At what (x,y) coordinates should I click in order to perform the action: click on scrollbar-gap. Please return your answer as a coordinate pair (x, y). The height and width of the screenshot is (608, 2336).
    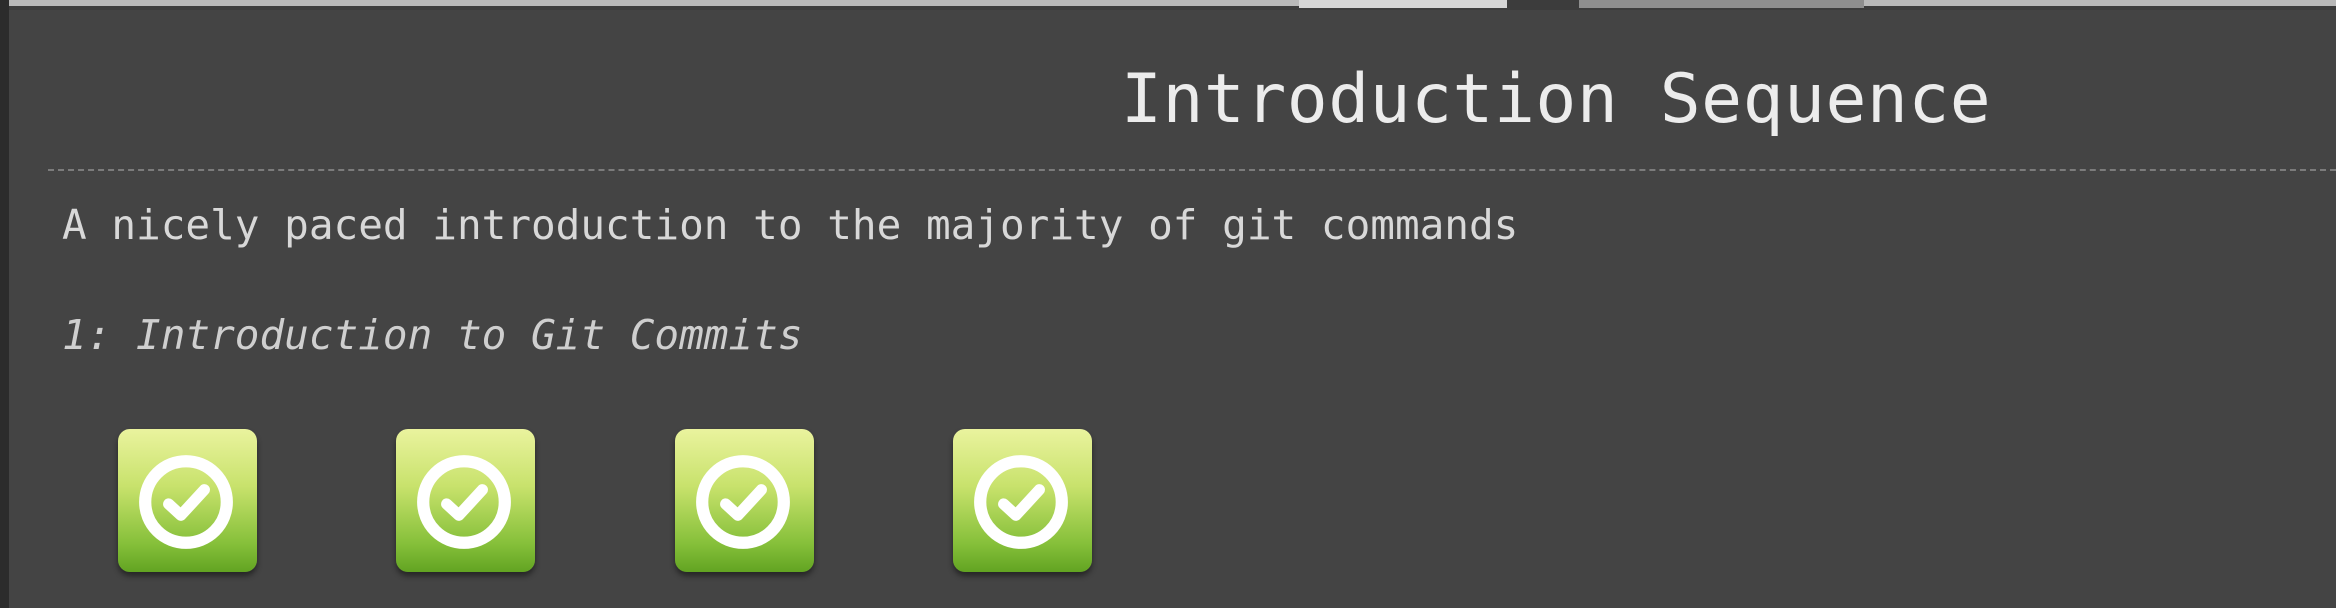
    Looking at the image, I should click on (1543, 4).